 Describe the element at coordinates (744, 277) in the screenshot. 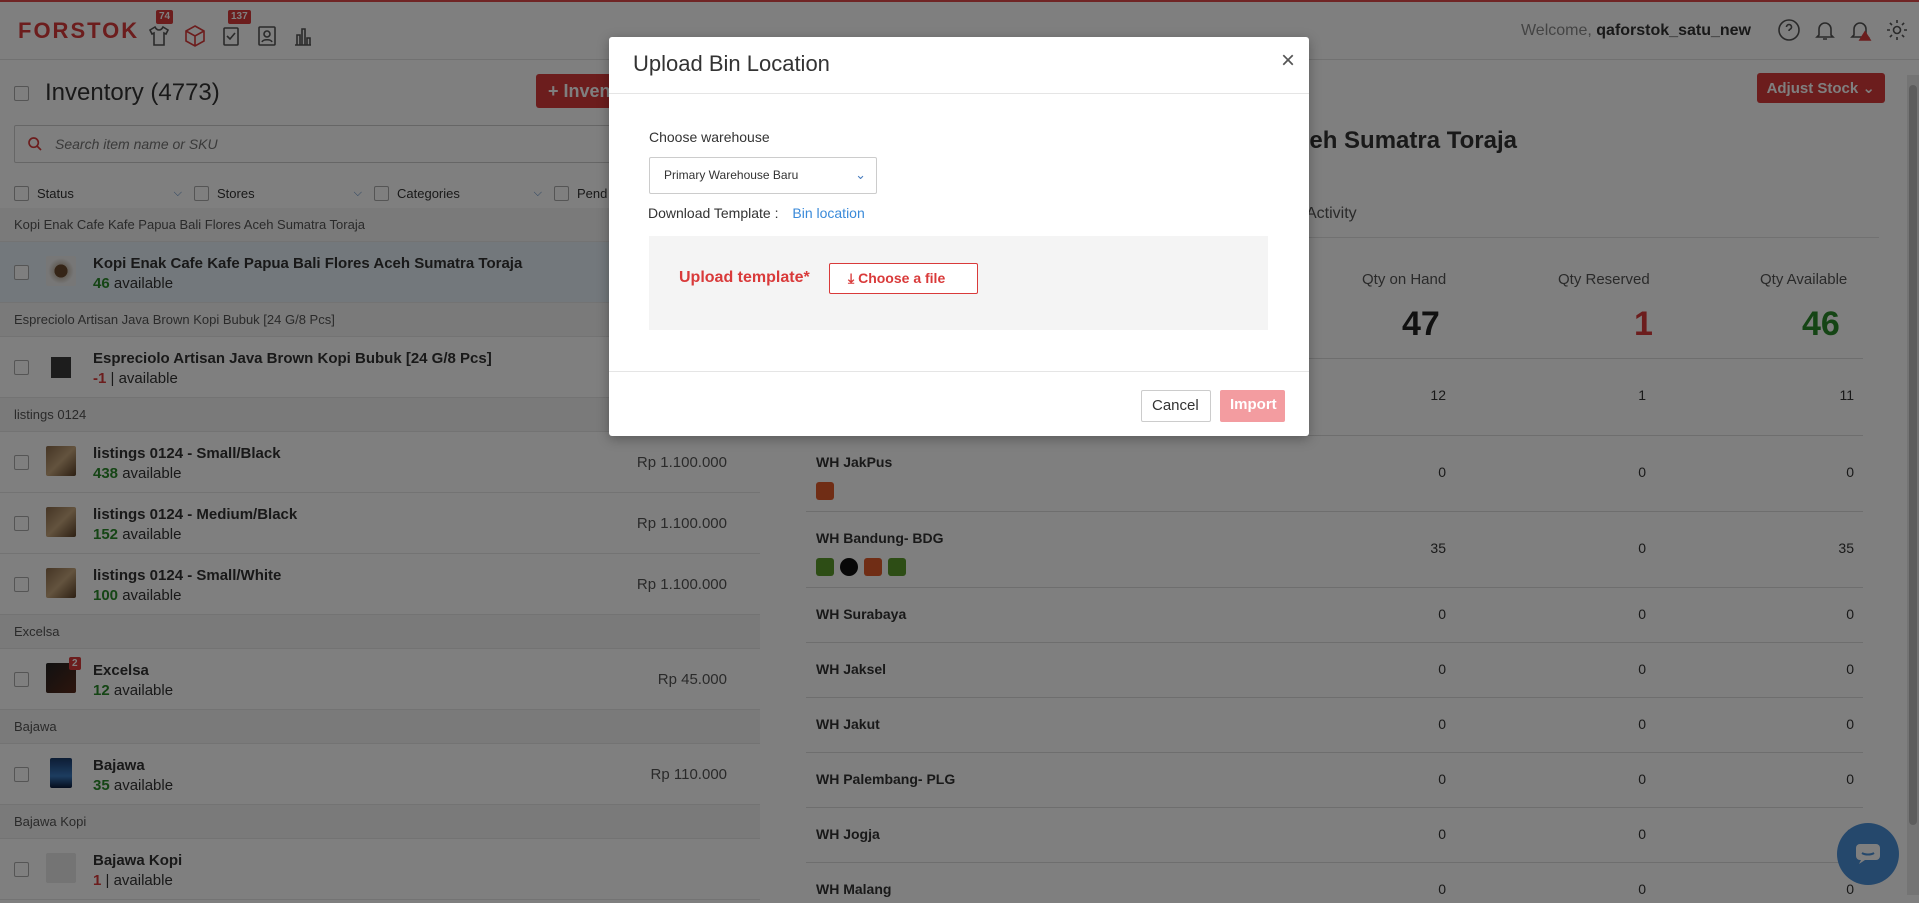

I see `upload-template-label: Upload template*` at that location.